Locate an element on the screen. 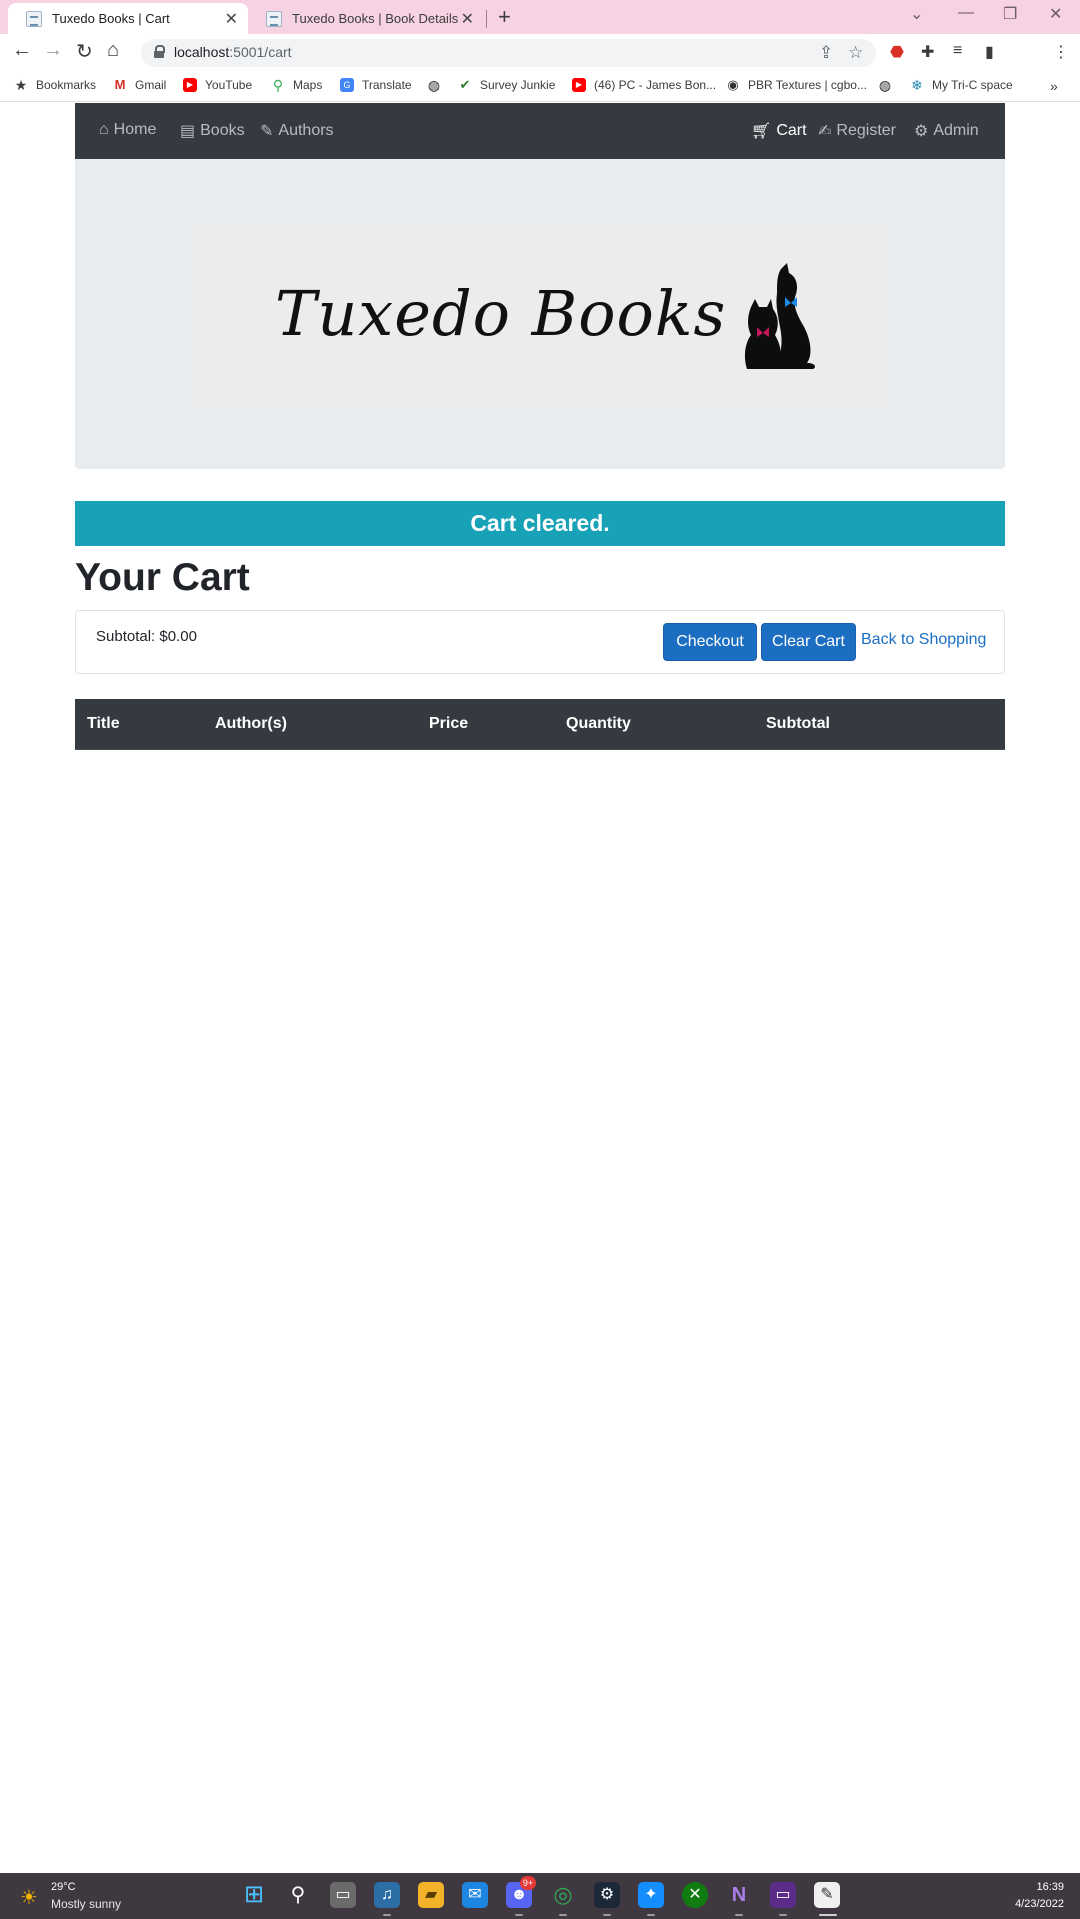  cart-table-header: Title Author(s) Price Quantity Subtotal is located at coordinates (540, 724).